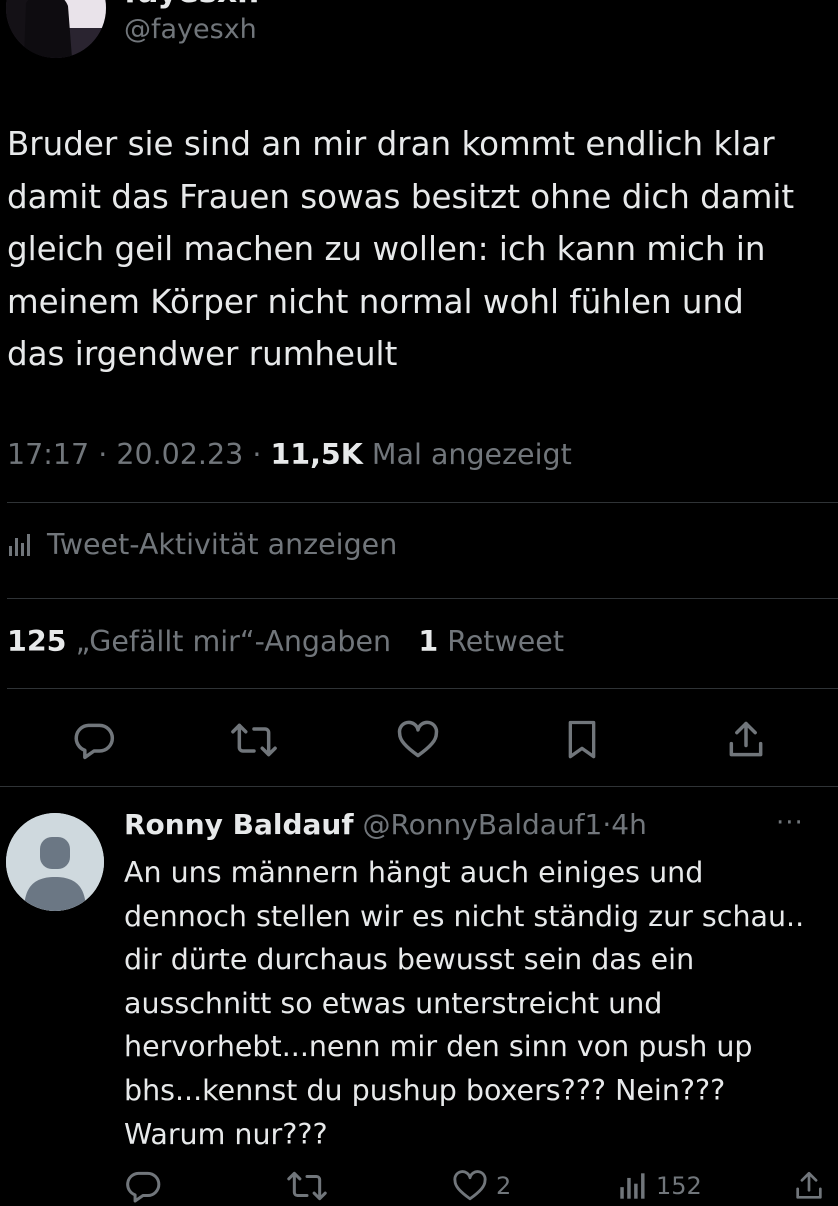 Image resolution: width=838 pixels, height=1206 pixels. Describe the element at coordinates (393, 1003) in the screenshot. I see `reply-text-line: ausschnitt so etwas unterstreicht und` at that location.